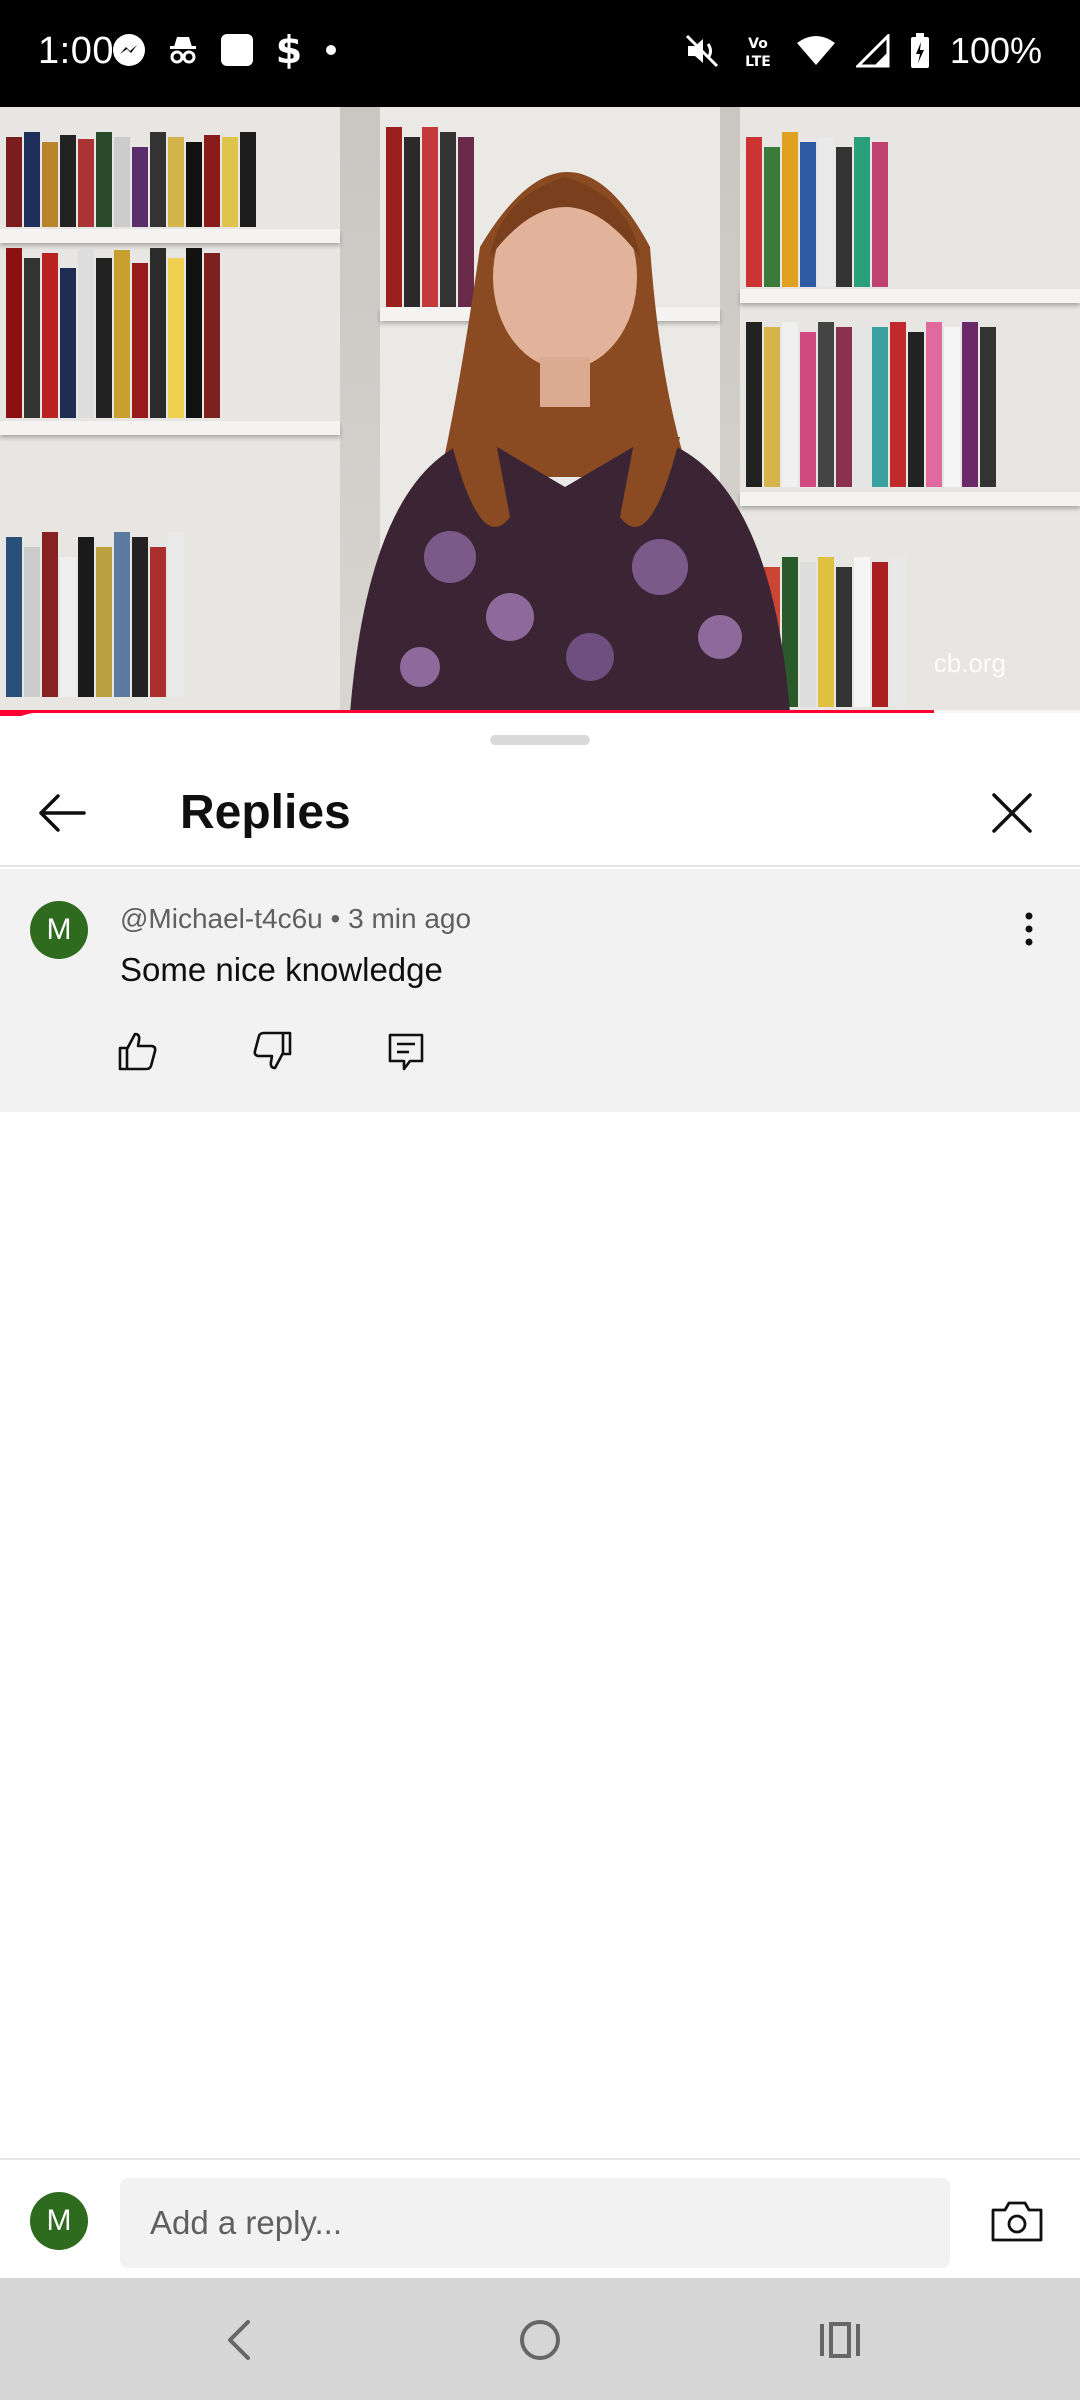 Image resolution: width=1080 pixels, height=2400 pixels. I want to click on like-button, so click(138, 1051).